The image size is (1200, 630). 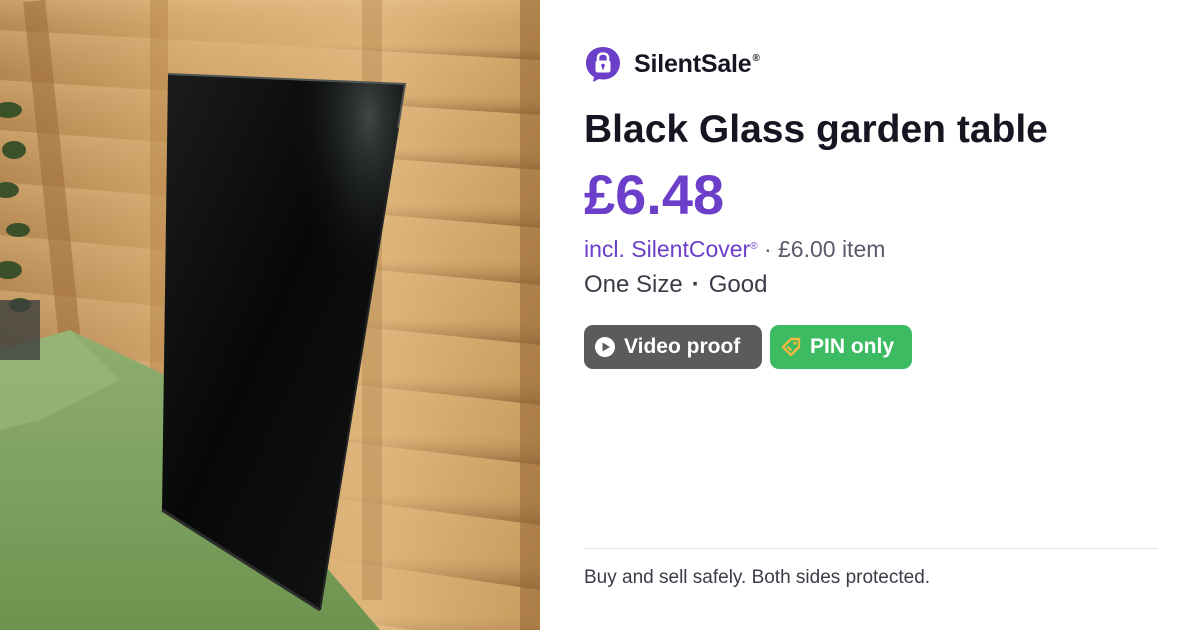 What do you see at coordinates (603, 64) in the screenshot?
I see `padlock-speech-bubble-icon` at bounding box center [603, 64].